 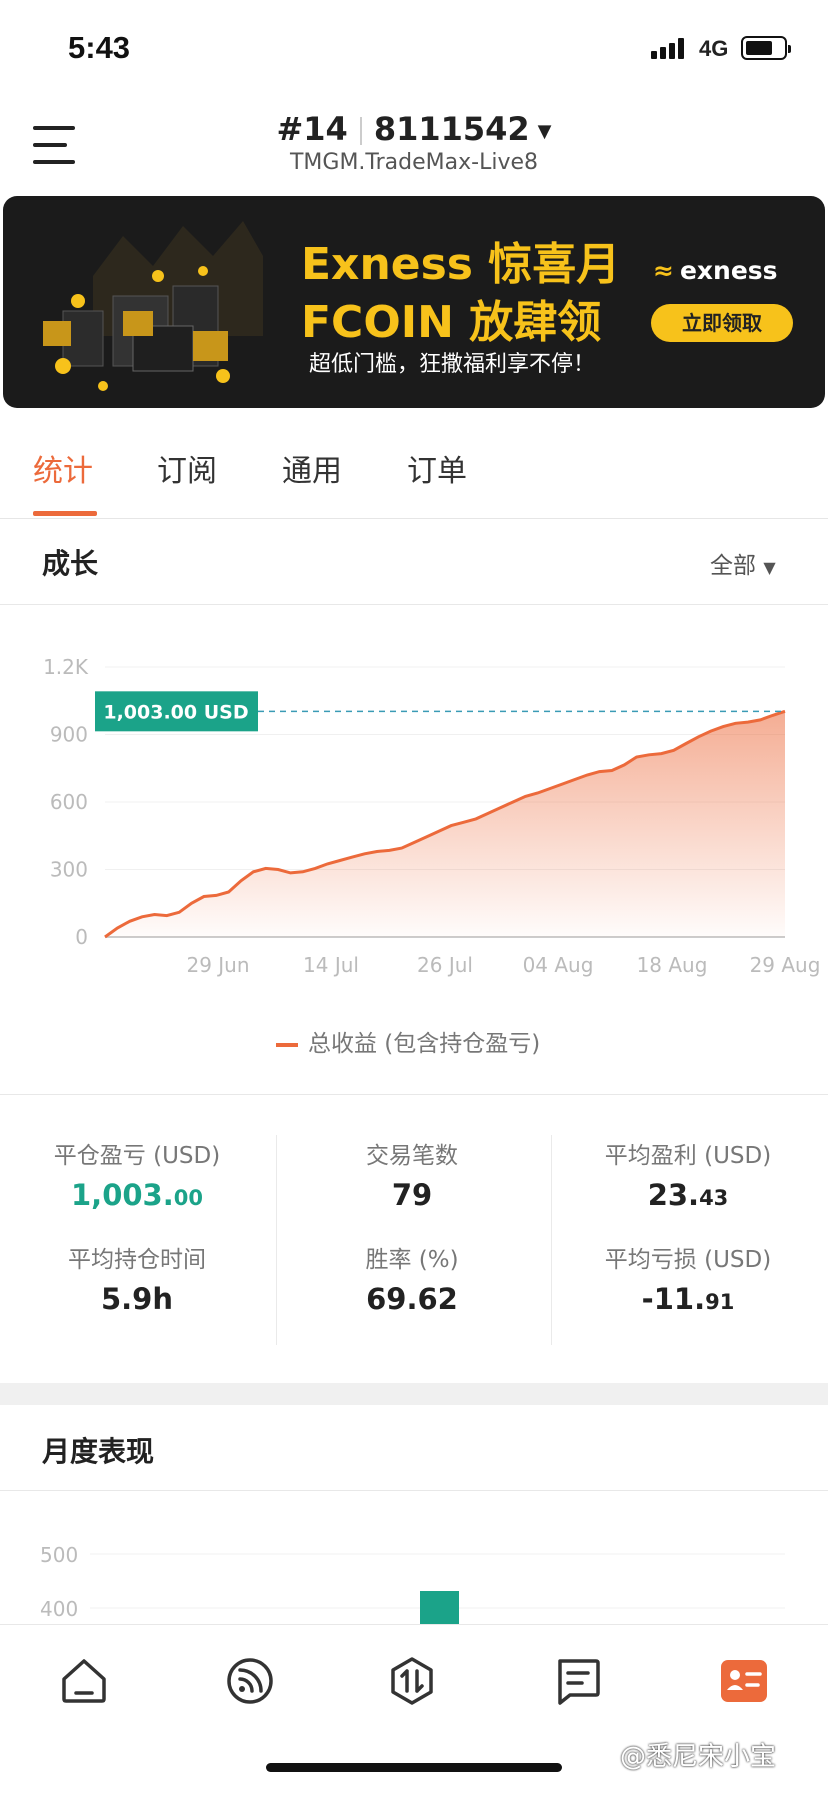 I want to click on claim-button: 立即领取, so click(x=722, y=323).